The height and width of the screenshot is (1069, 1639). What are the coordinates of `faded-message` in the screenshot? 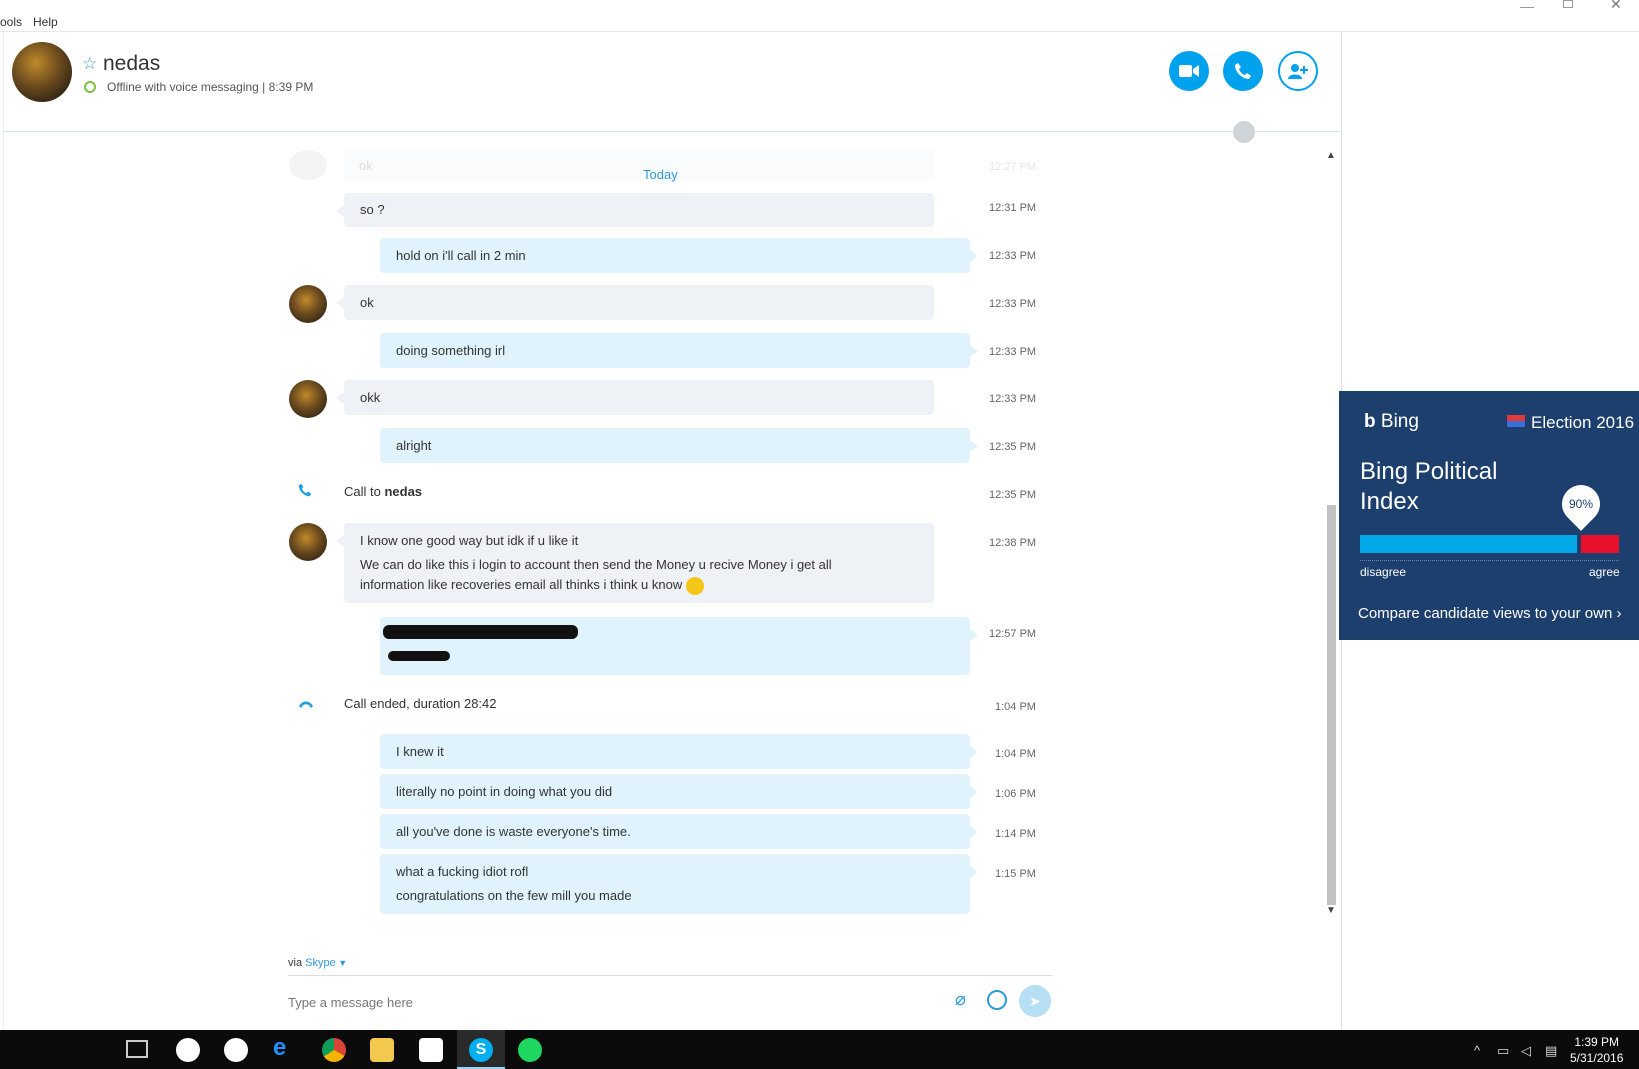 It's located at (639, 165).